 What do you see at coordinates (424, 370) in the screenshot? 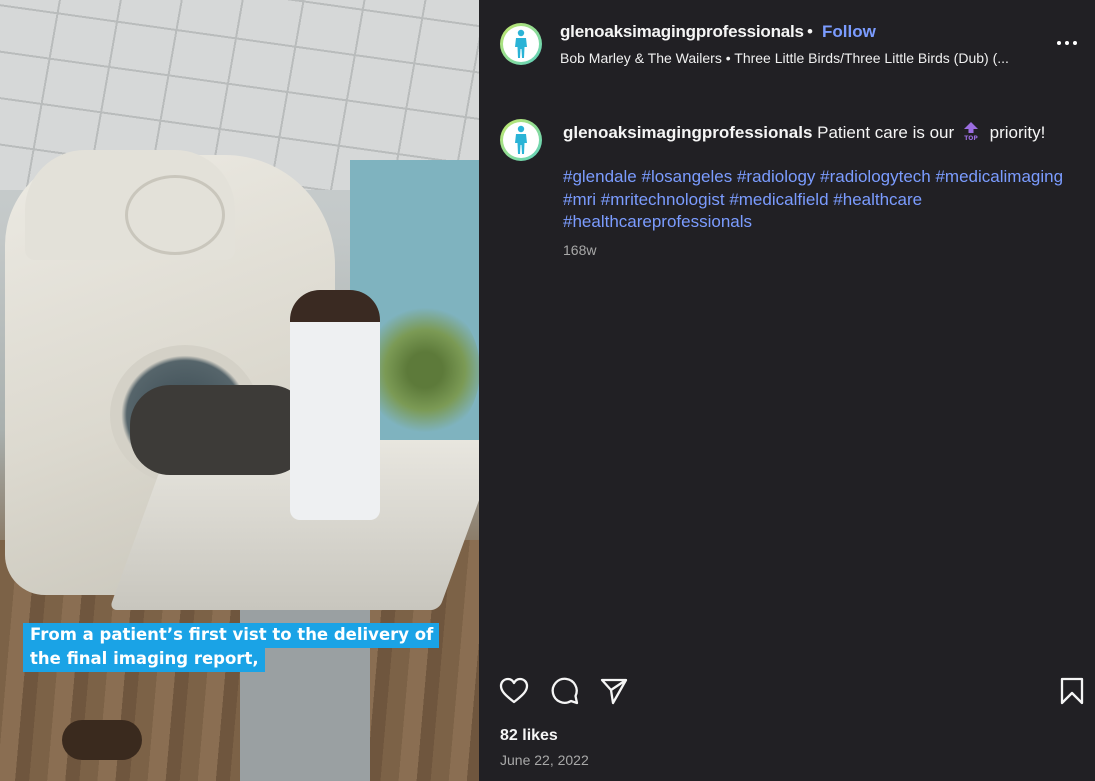
I see `plant` at bounding box center [424, 370].